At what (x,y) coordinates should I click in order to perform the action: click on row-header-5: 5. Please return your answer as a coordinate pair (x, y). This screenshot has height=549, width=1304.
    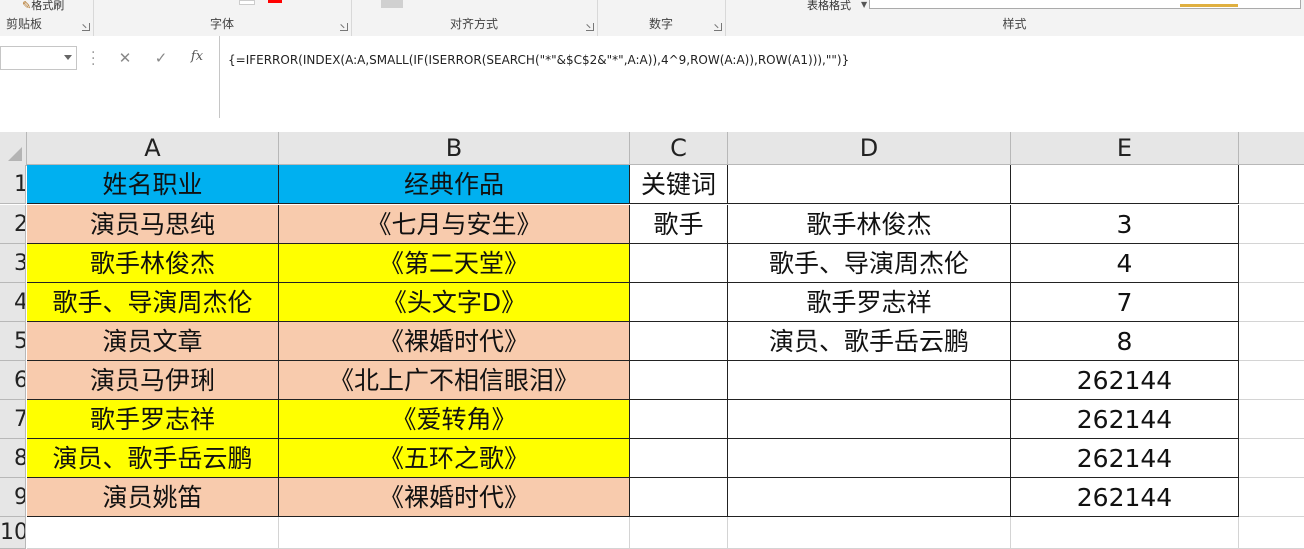
    Looking at the image, I should click on (13, 341).